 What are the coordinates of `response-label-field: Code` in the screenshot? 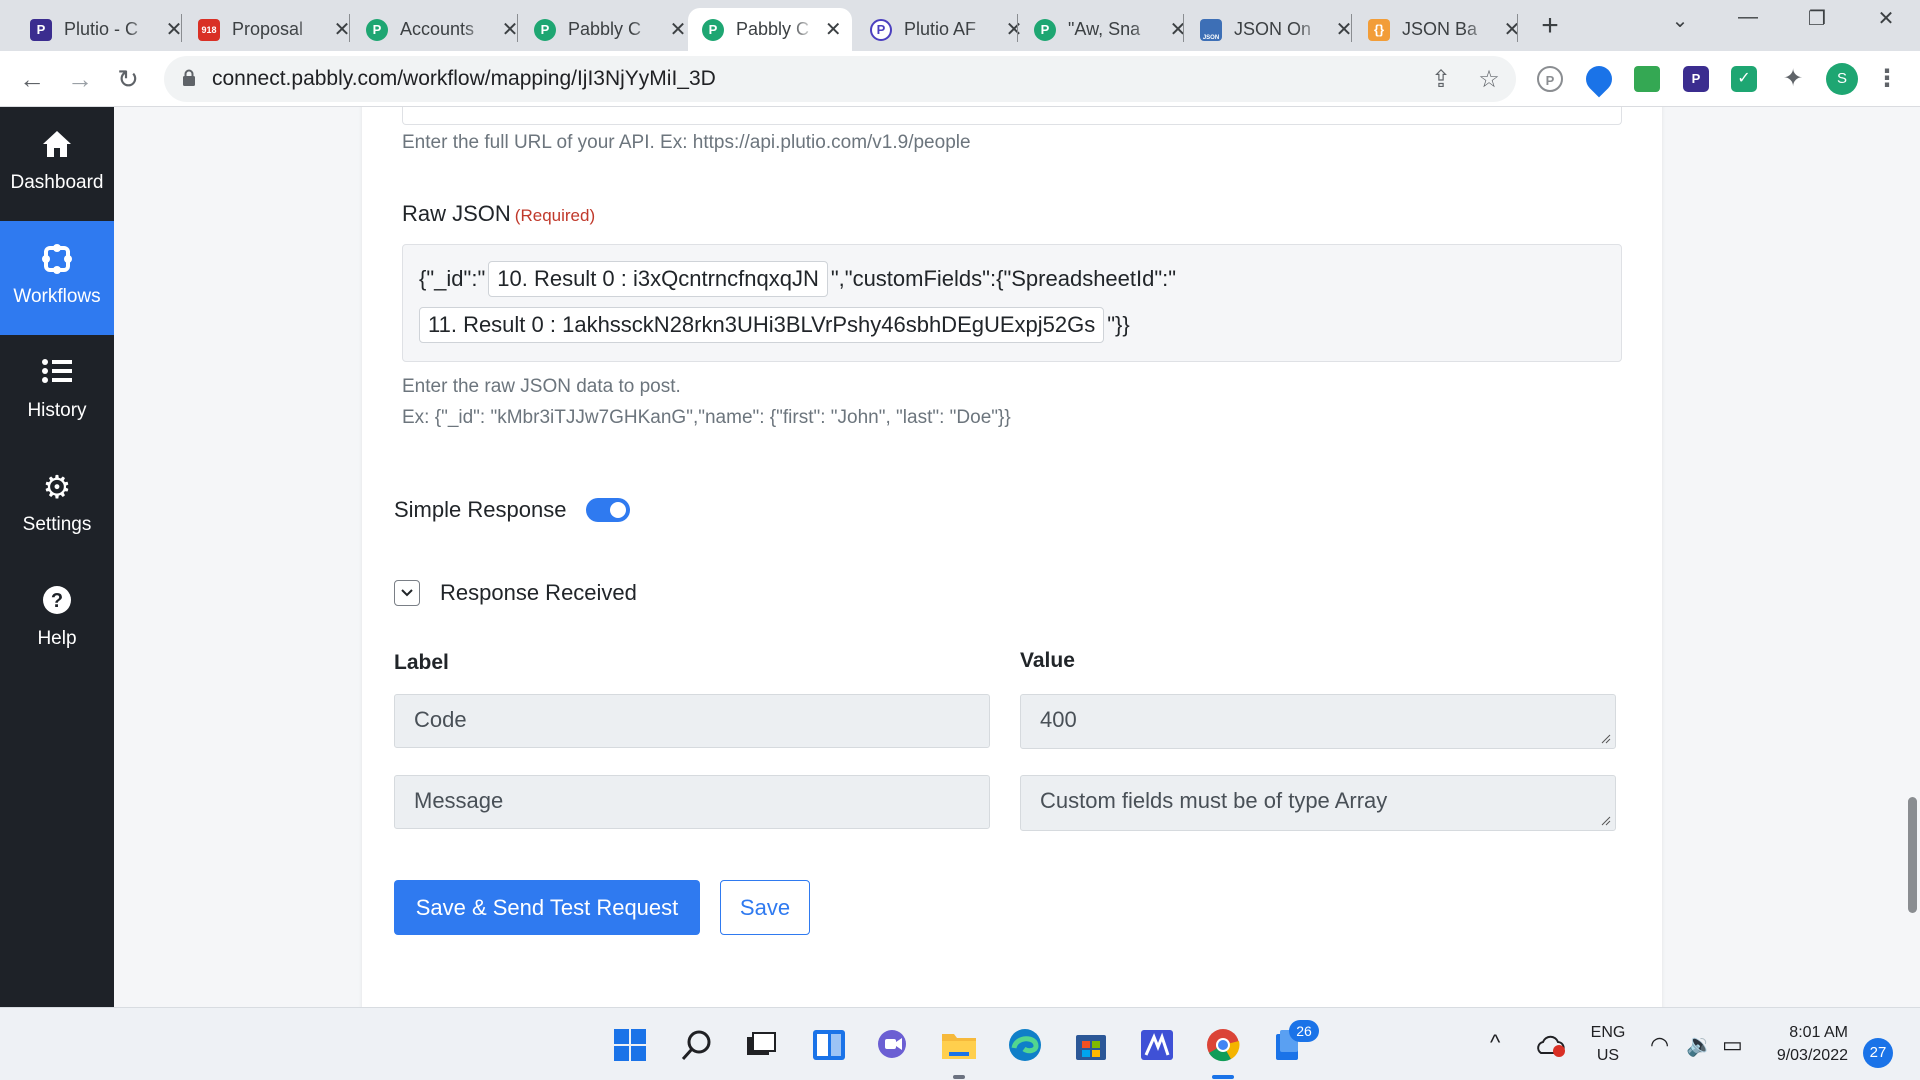 It's located at (692, 721).